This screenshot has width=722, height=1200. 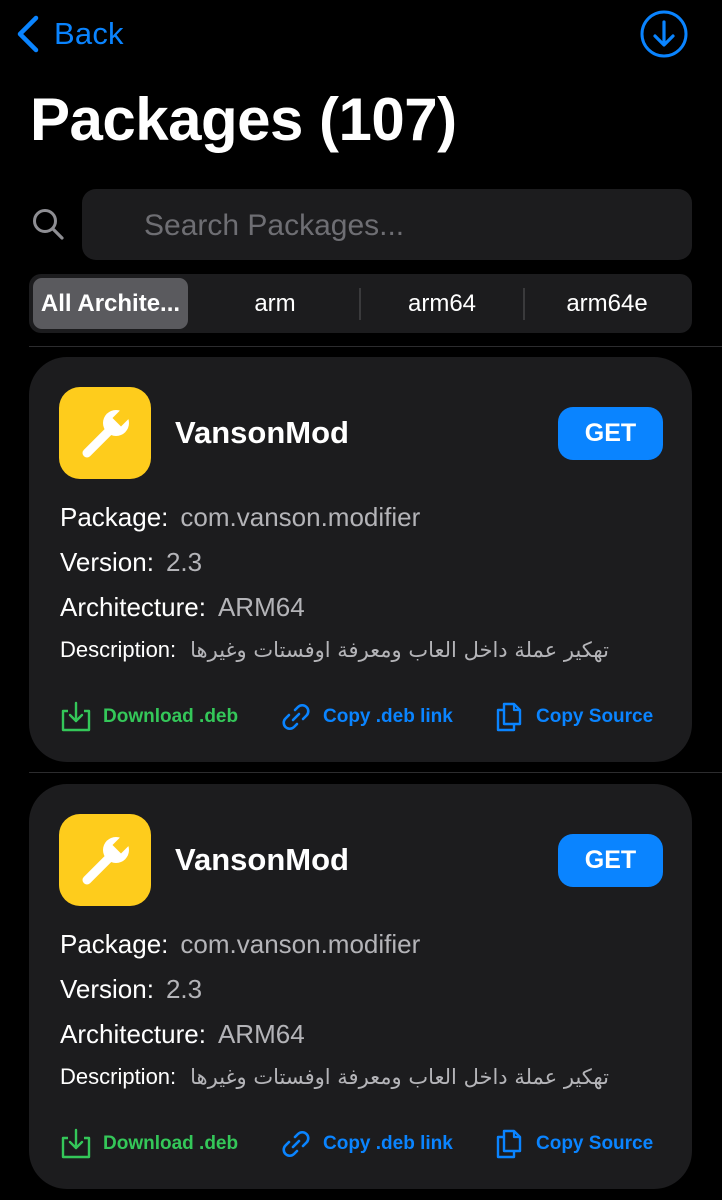 I want to click on architecture-filter: All Archite... arm arm64 arm64e, so click(x=360, y=303).